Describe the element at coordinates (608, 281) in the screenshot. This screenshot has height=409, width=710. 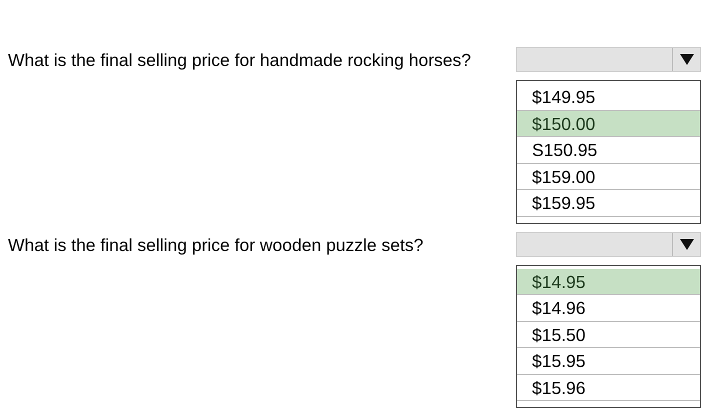
I see `option-item: $14.95` at that location.